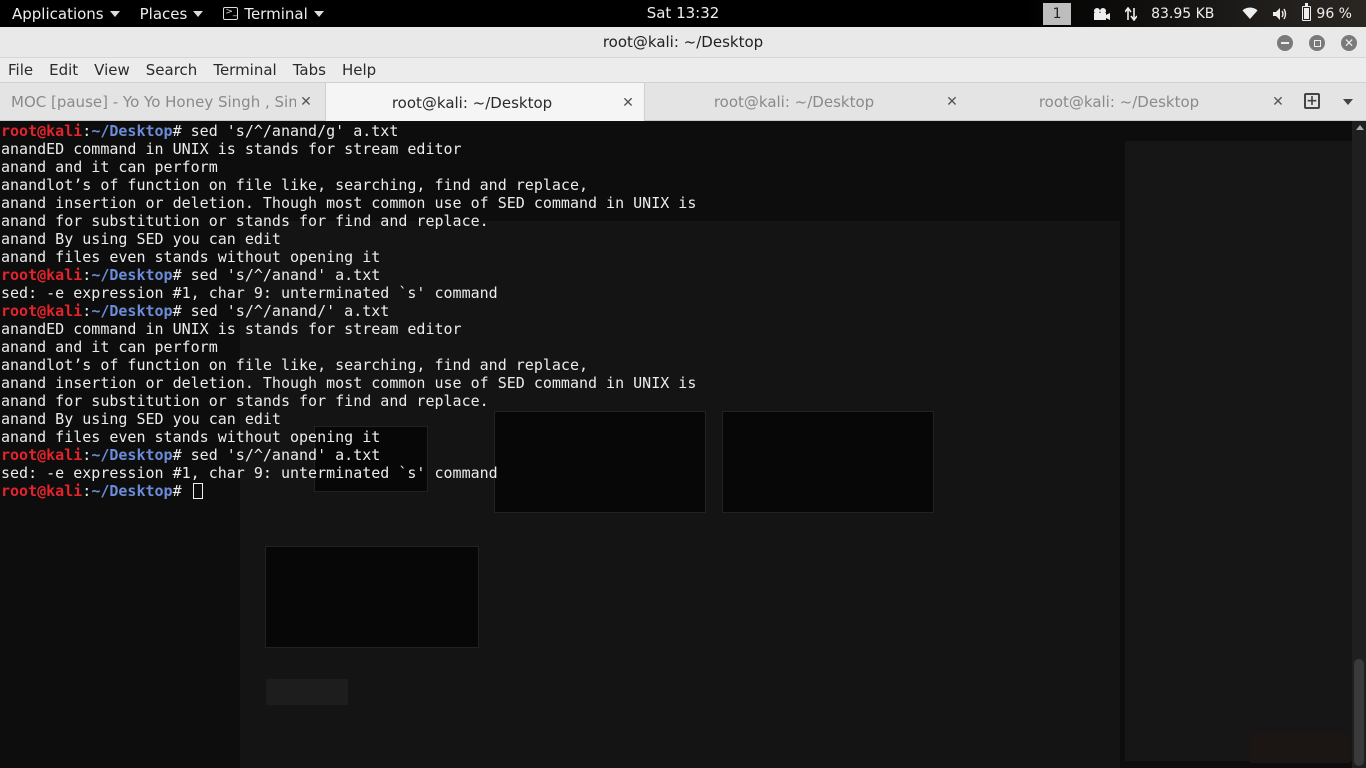  I want to click on window-title: root@kali: ~/Desktop, so click(683, 42).